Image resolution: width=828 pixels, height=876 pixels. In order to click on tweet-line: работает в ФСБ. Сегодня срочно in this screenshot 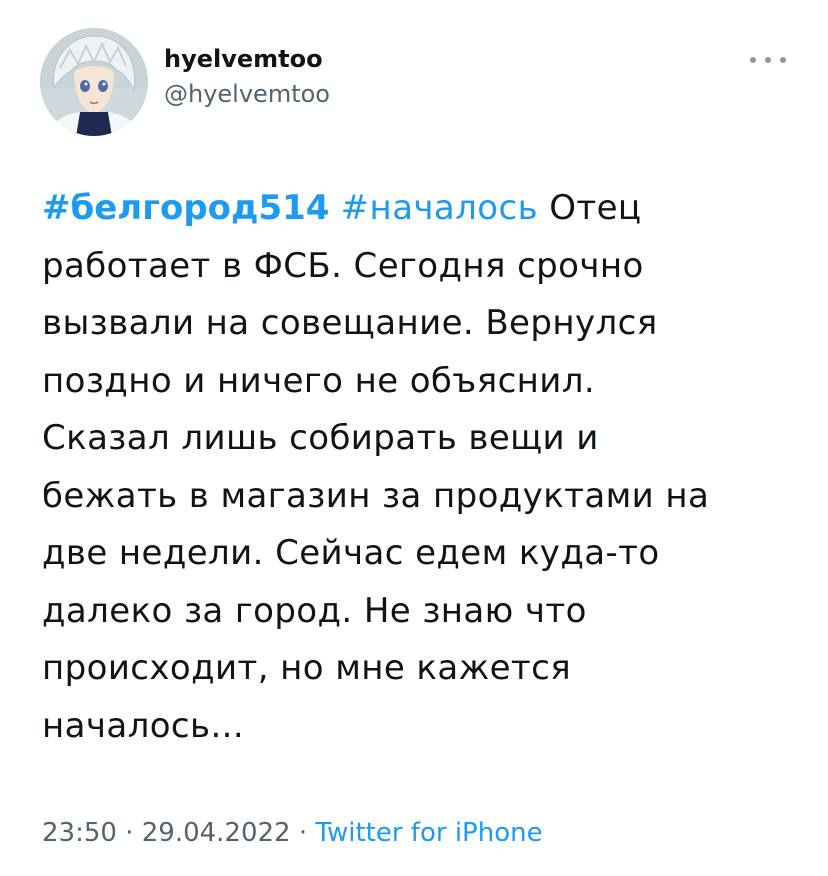, I will do `click(343, 265)`.